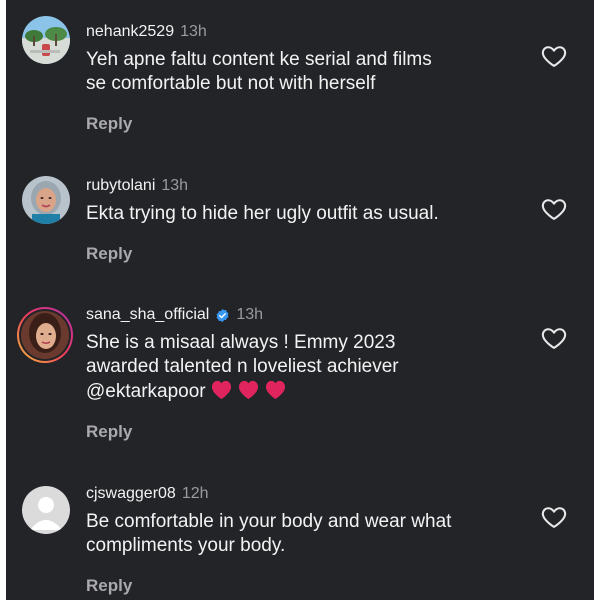 This screenshot has height=600, width=600. I want to click on comment-meta: rubytolani 13h, so click(301, 186).